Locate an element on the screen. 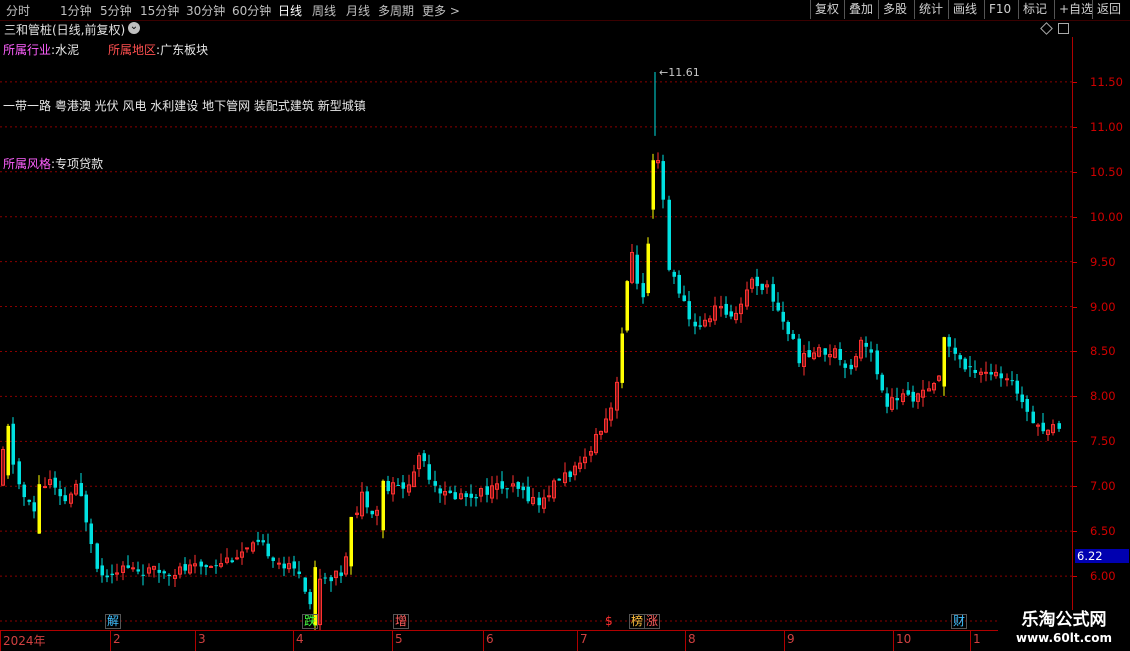 The image size is (1130, 651). period-tab-5min: 5分钟 is located at coordinates (116, 10).